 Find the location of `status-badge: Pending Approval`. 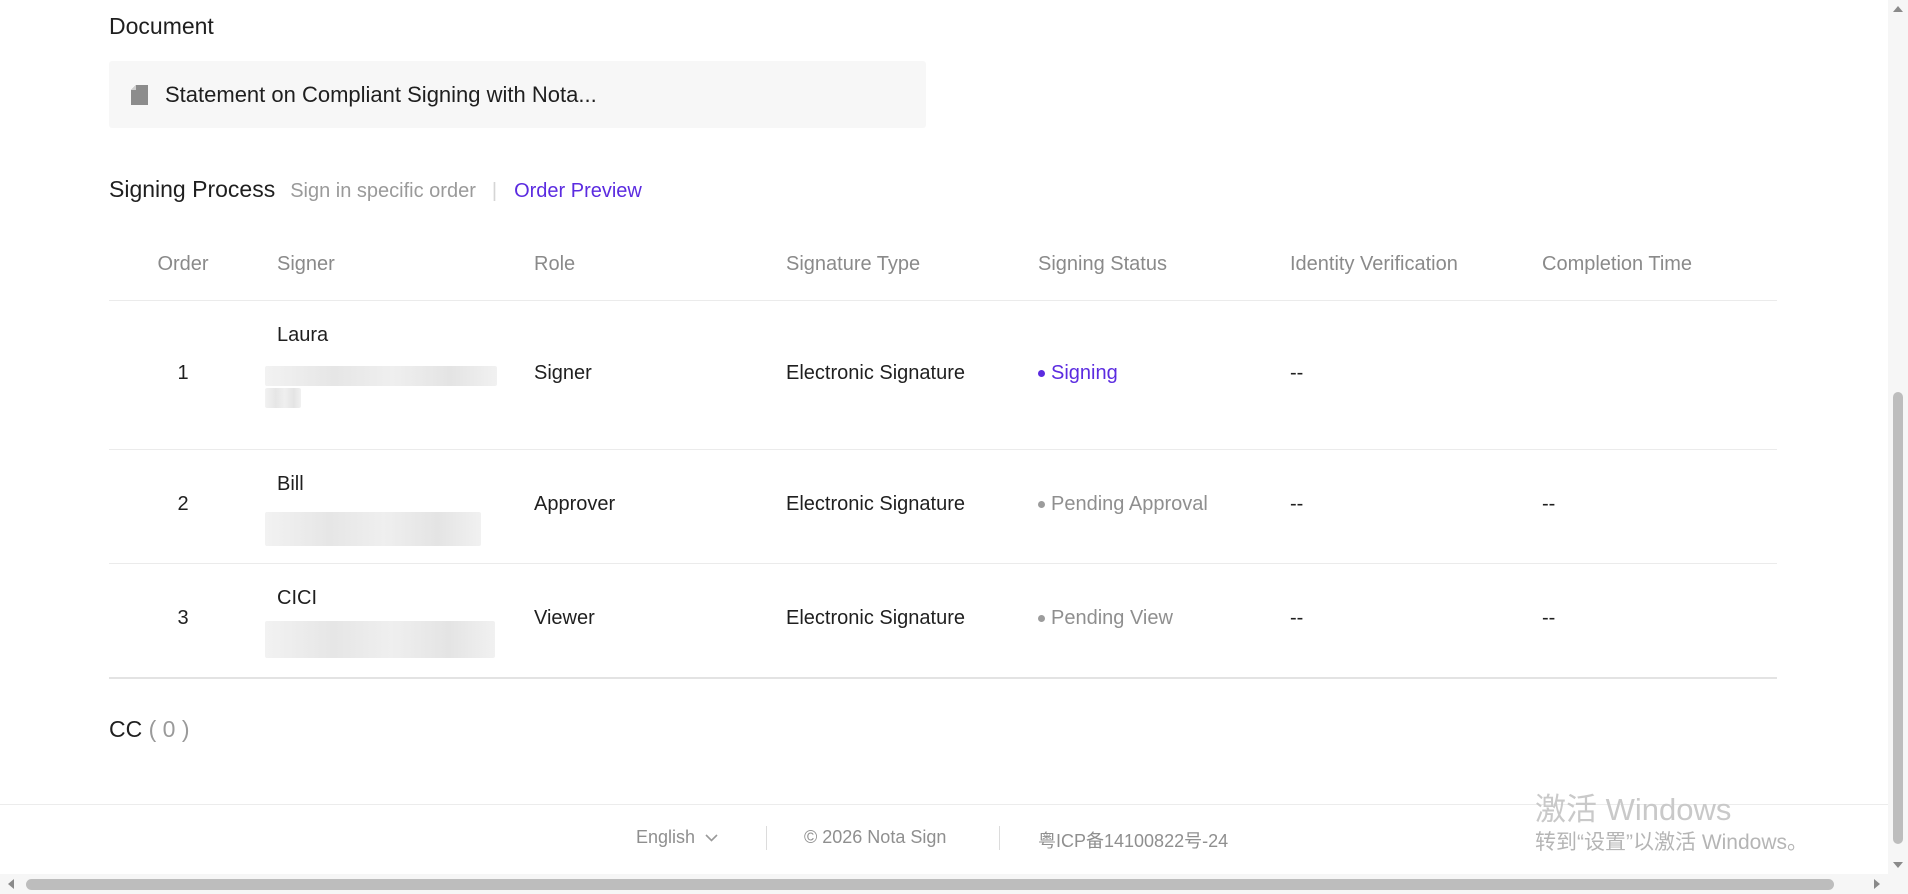

status-badge: Pending Approval is located at coordinates (1123, 504).